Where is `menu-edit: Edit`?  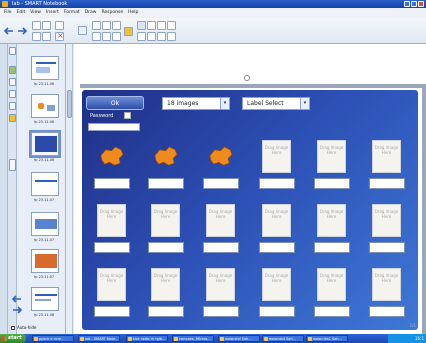 menu-edit: Edit is located at coordinates (21, 13).